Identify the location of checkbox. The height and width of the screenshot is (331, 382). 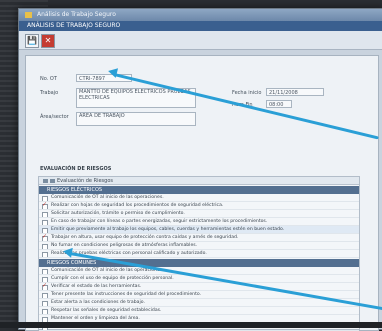
(45, 254).